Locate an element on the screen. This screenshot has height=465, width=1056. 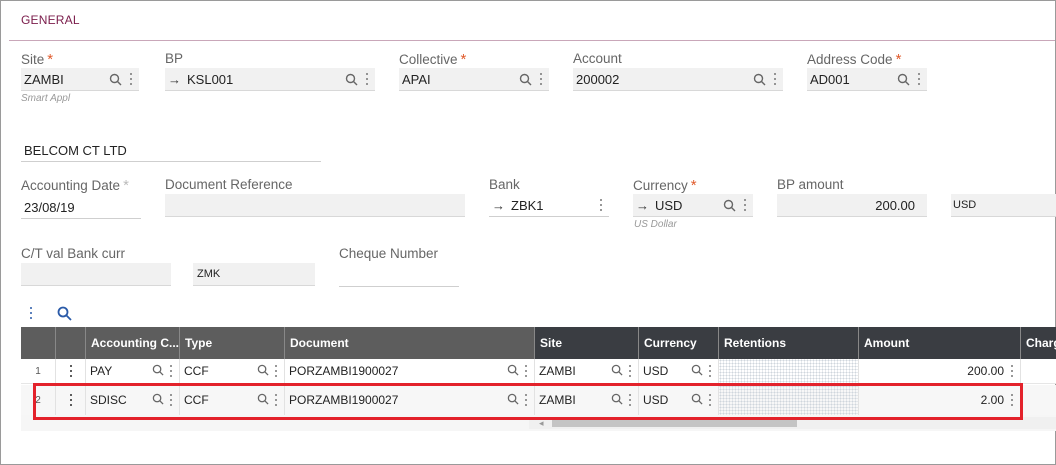
cell-accounting-code: PAY is located at coordinates (133, 371).